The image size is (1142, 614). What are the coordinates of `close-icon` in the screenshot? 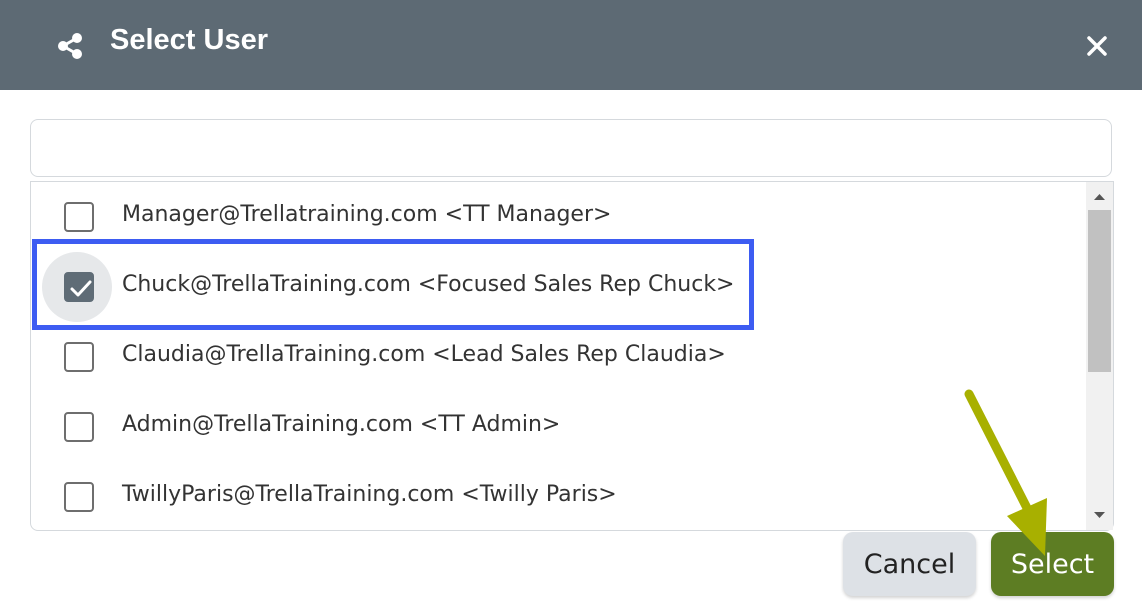 It's located at (1097, 46).